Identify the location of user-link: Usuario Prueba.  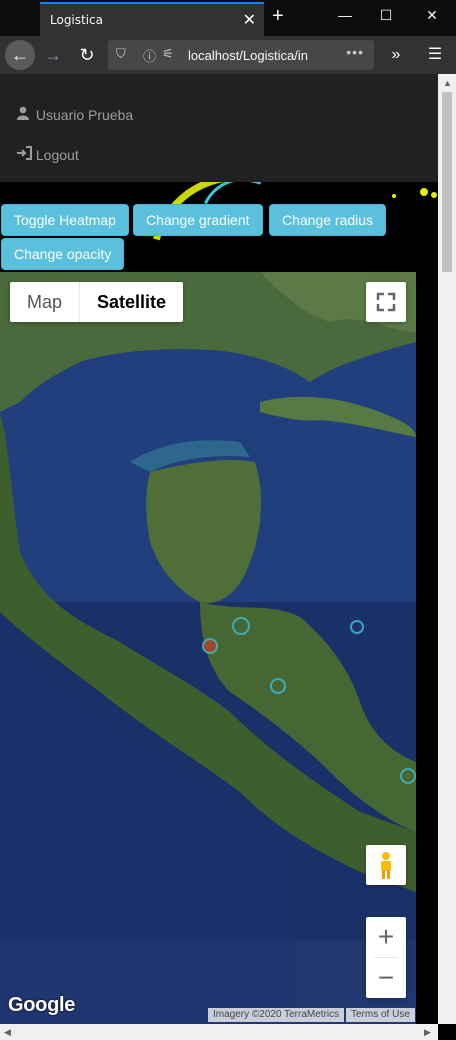
(74, 114).